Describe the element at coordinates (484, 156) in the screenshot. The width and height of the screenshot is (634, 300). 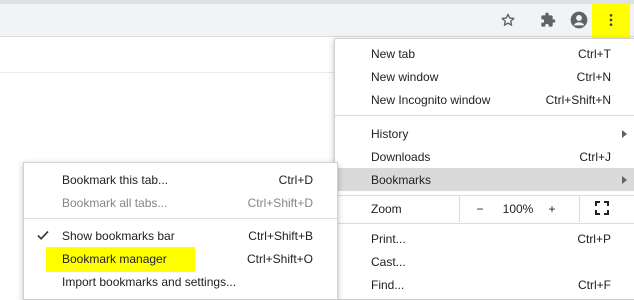
I see `menu-item-downloads: Downloads Ctrl+J` at that location.